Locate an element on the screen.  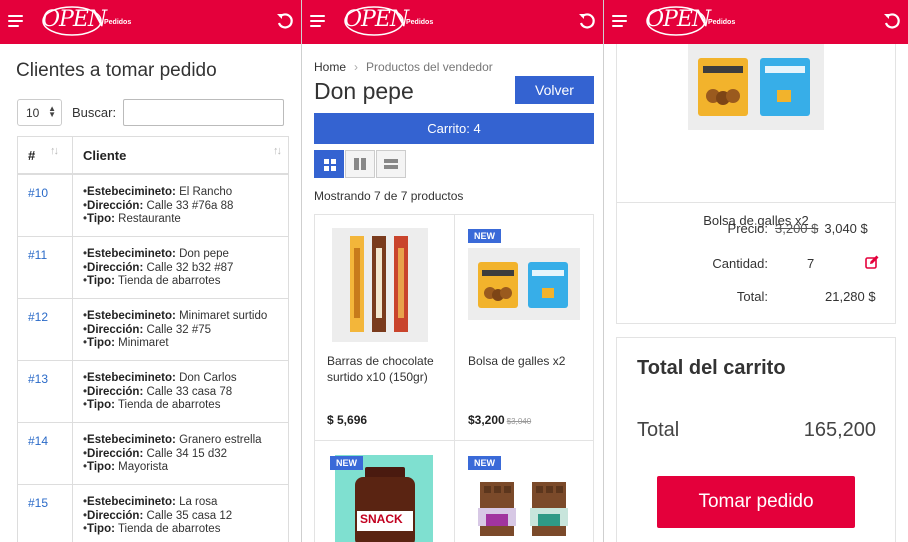
grid-icon is located at coordinates (330, 165).